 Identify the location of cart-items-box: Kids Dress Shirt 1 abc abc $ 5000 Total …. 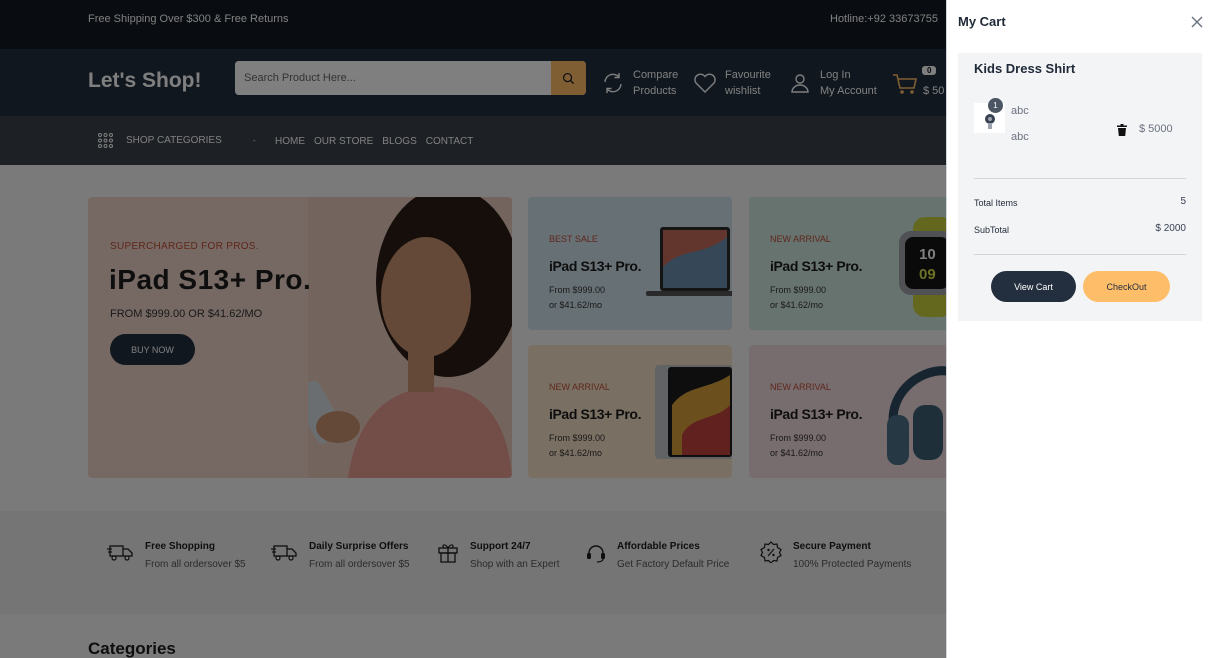
(1080, 187).